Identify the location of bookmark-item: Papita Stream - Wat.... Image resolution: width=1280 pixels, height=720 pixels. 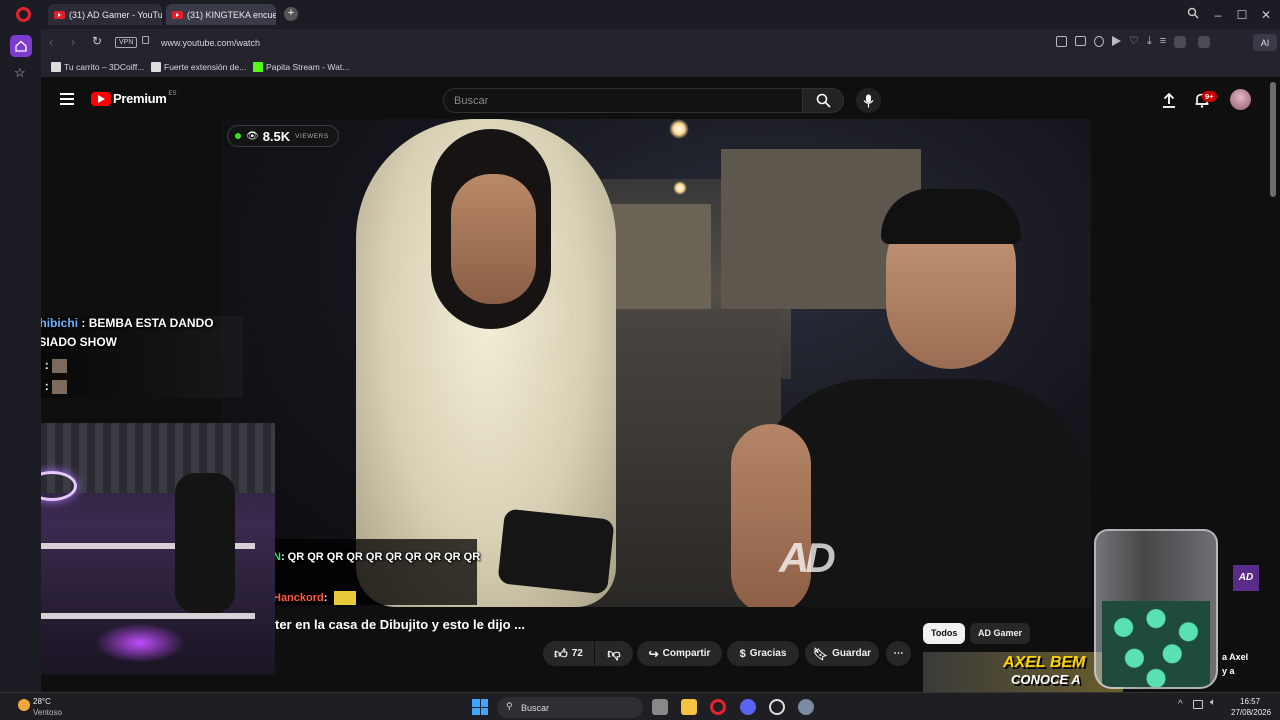
(301, 67).